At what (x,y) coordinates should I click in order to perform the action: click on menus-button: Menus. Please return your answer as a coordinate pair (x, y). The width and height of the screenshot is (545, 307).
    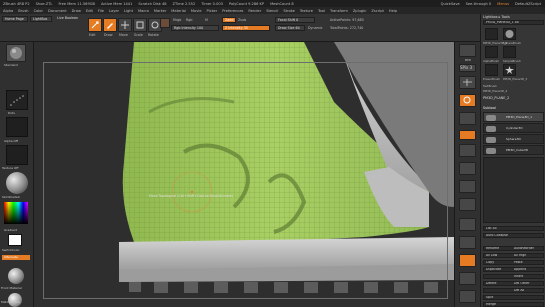
    Looking at the image, I should click on (503, 4).